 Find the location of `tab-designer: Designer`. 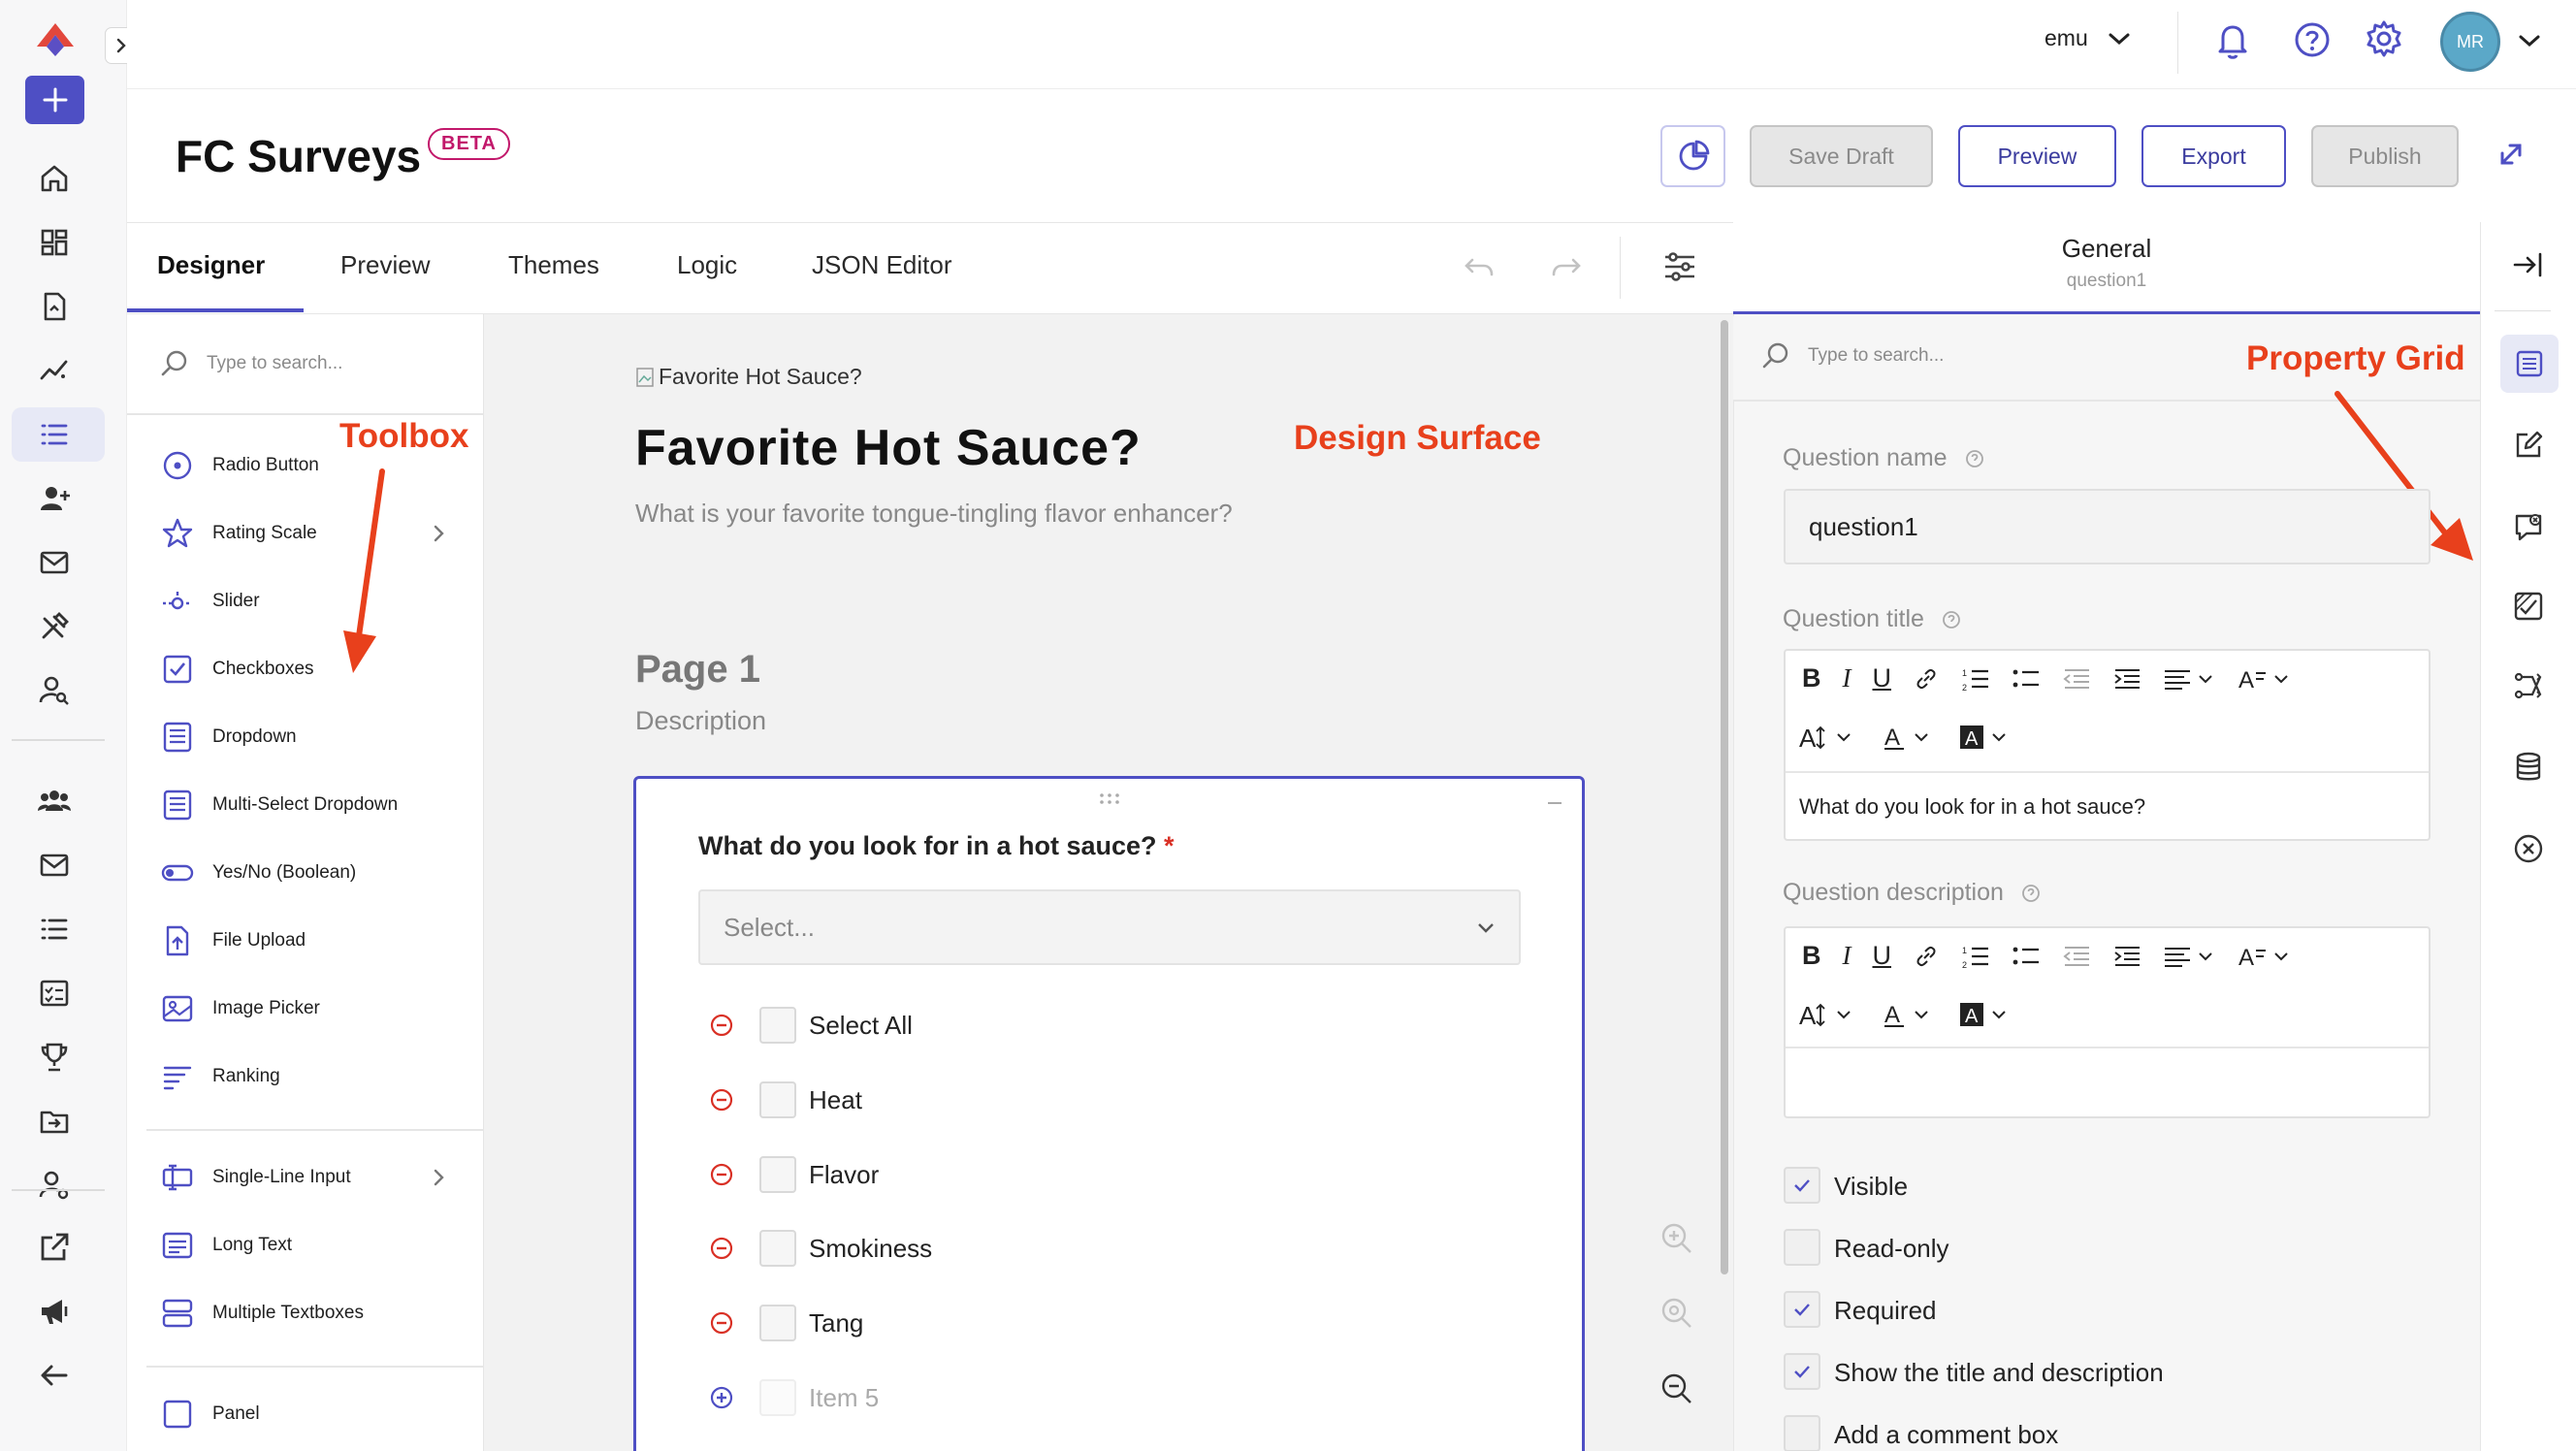

tab-designer: Designer is located at coordinates (211, 265).